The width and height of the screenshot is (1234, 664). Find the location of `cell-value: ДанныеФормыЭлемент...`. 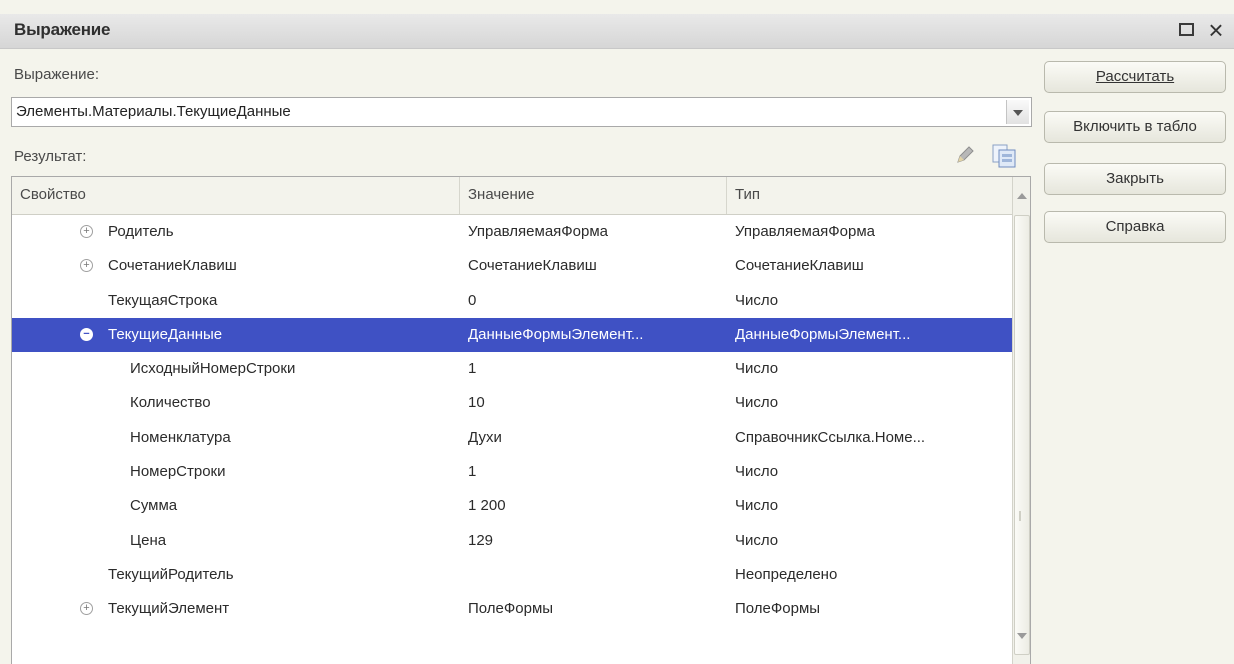

cell-value: ДанныеФормыЭлемент... is located at coordinates (556, 334).